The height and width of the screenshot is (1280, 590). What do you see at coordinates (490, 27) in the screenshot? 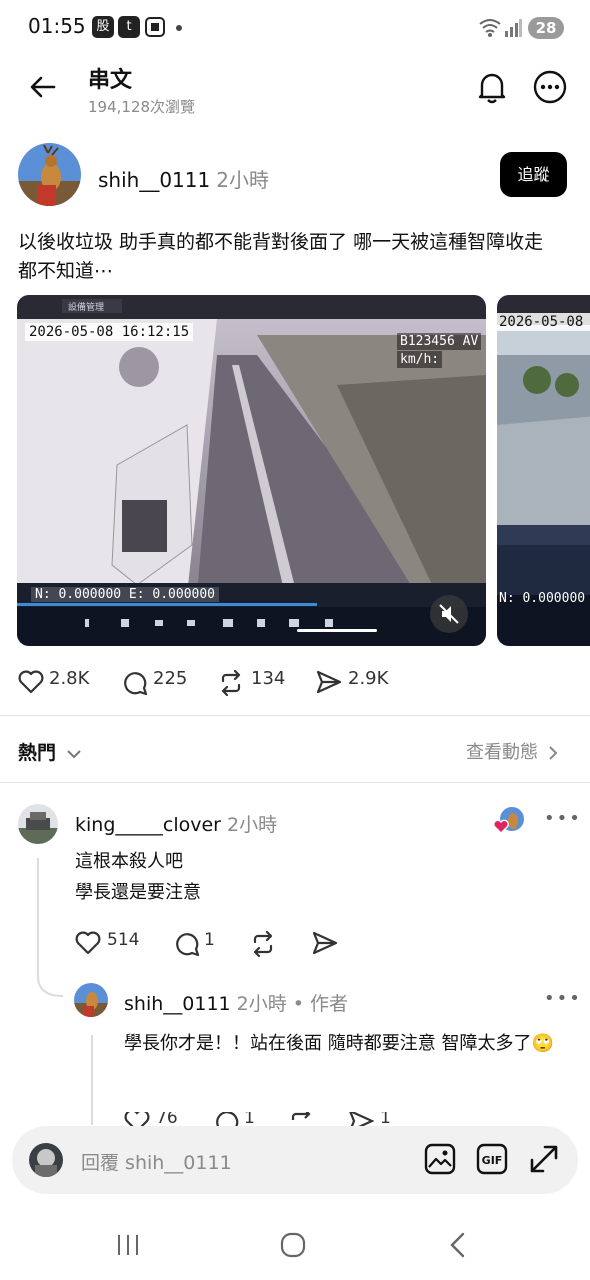
I see `wifi-icon` at bounding box center [490, 27].